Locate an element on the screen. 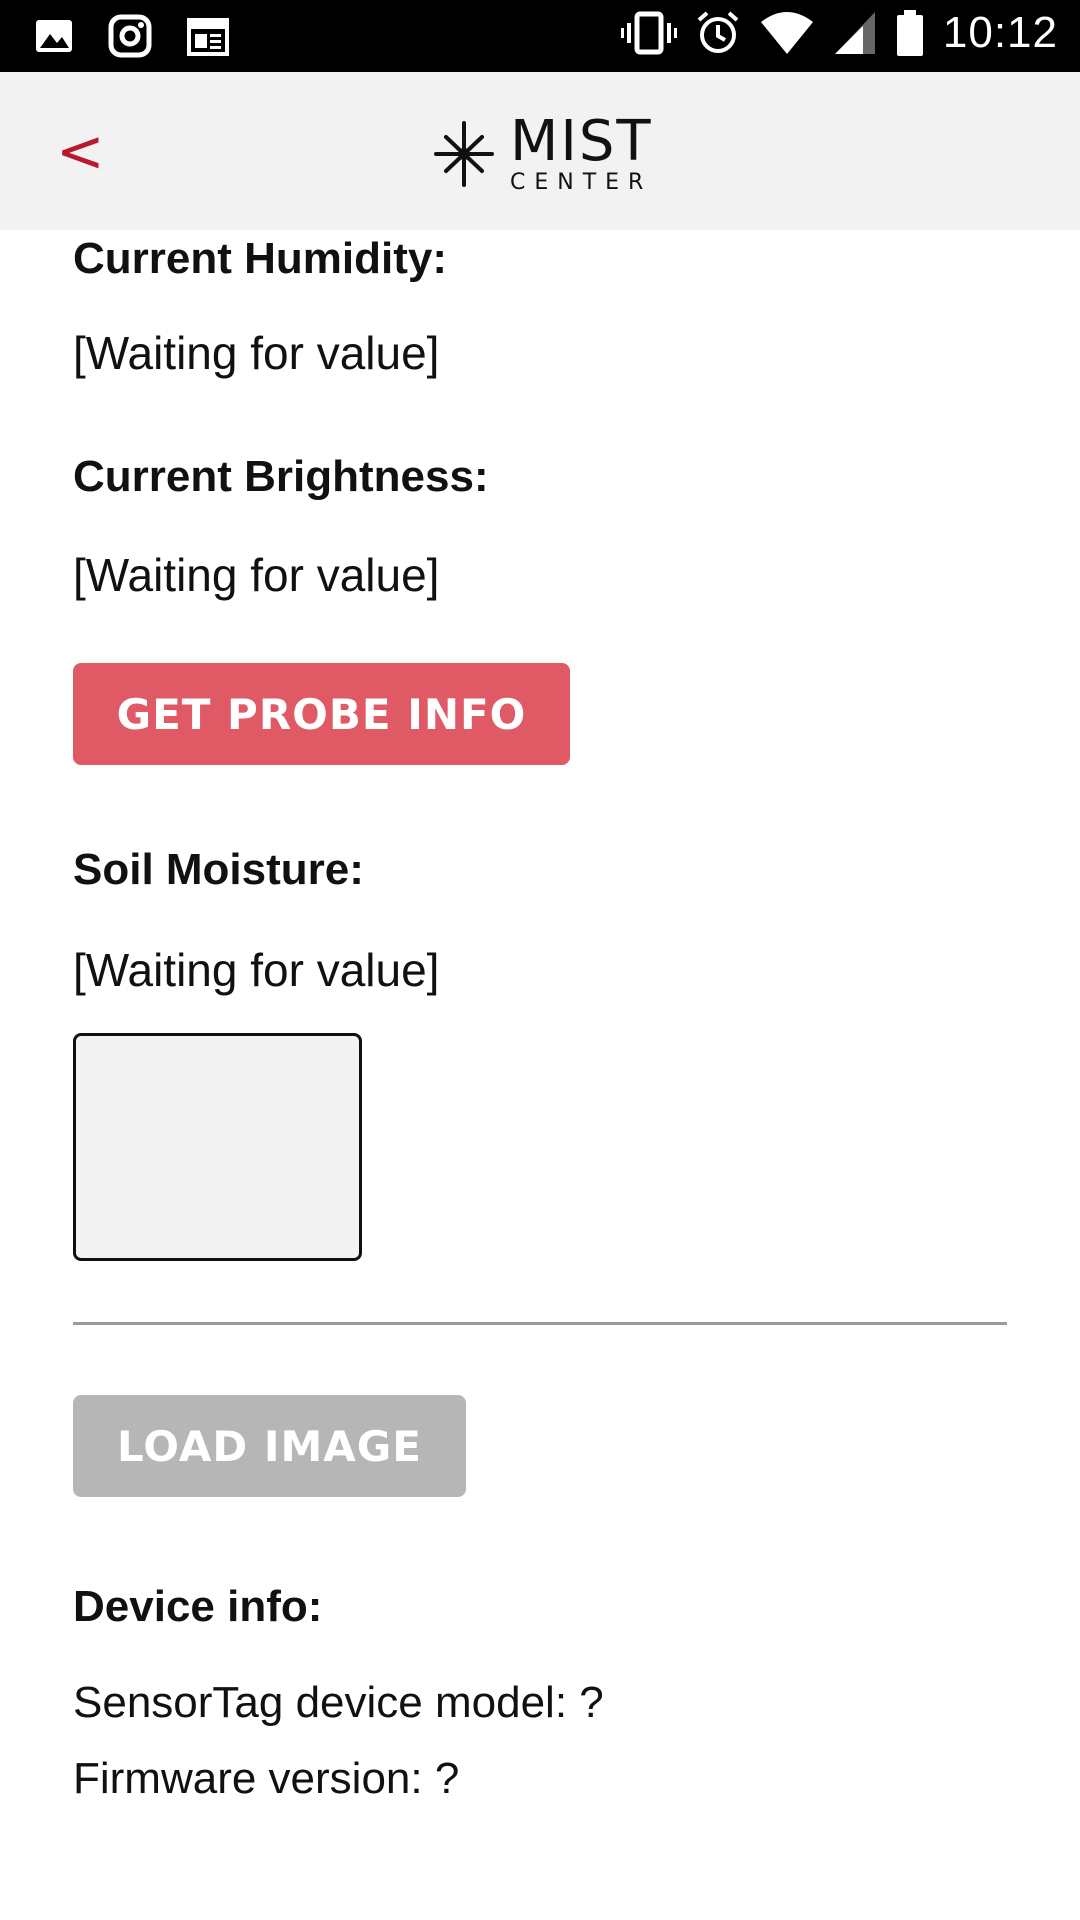 This screenshot has height=1920, width=1080. alarm-icon is located at coordinates (718, 32).